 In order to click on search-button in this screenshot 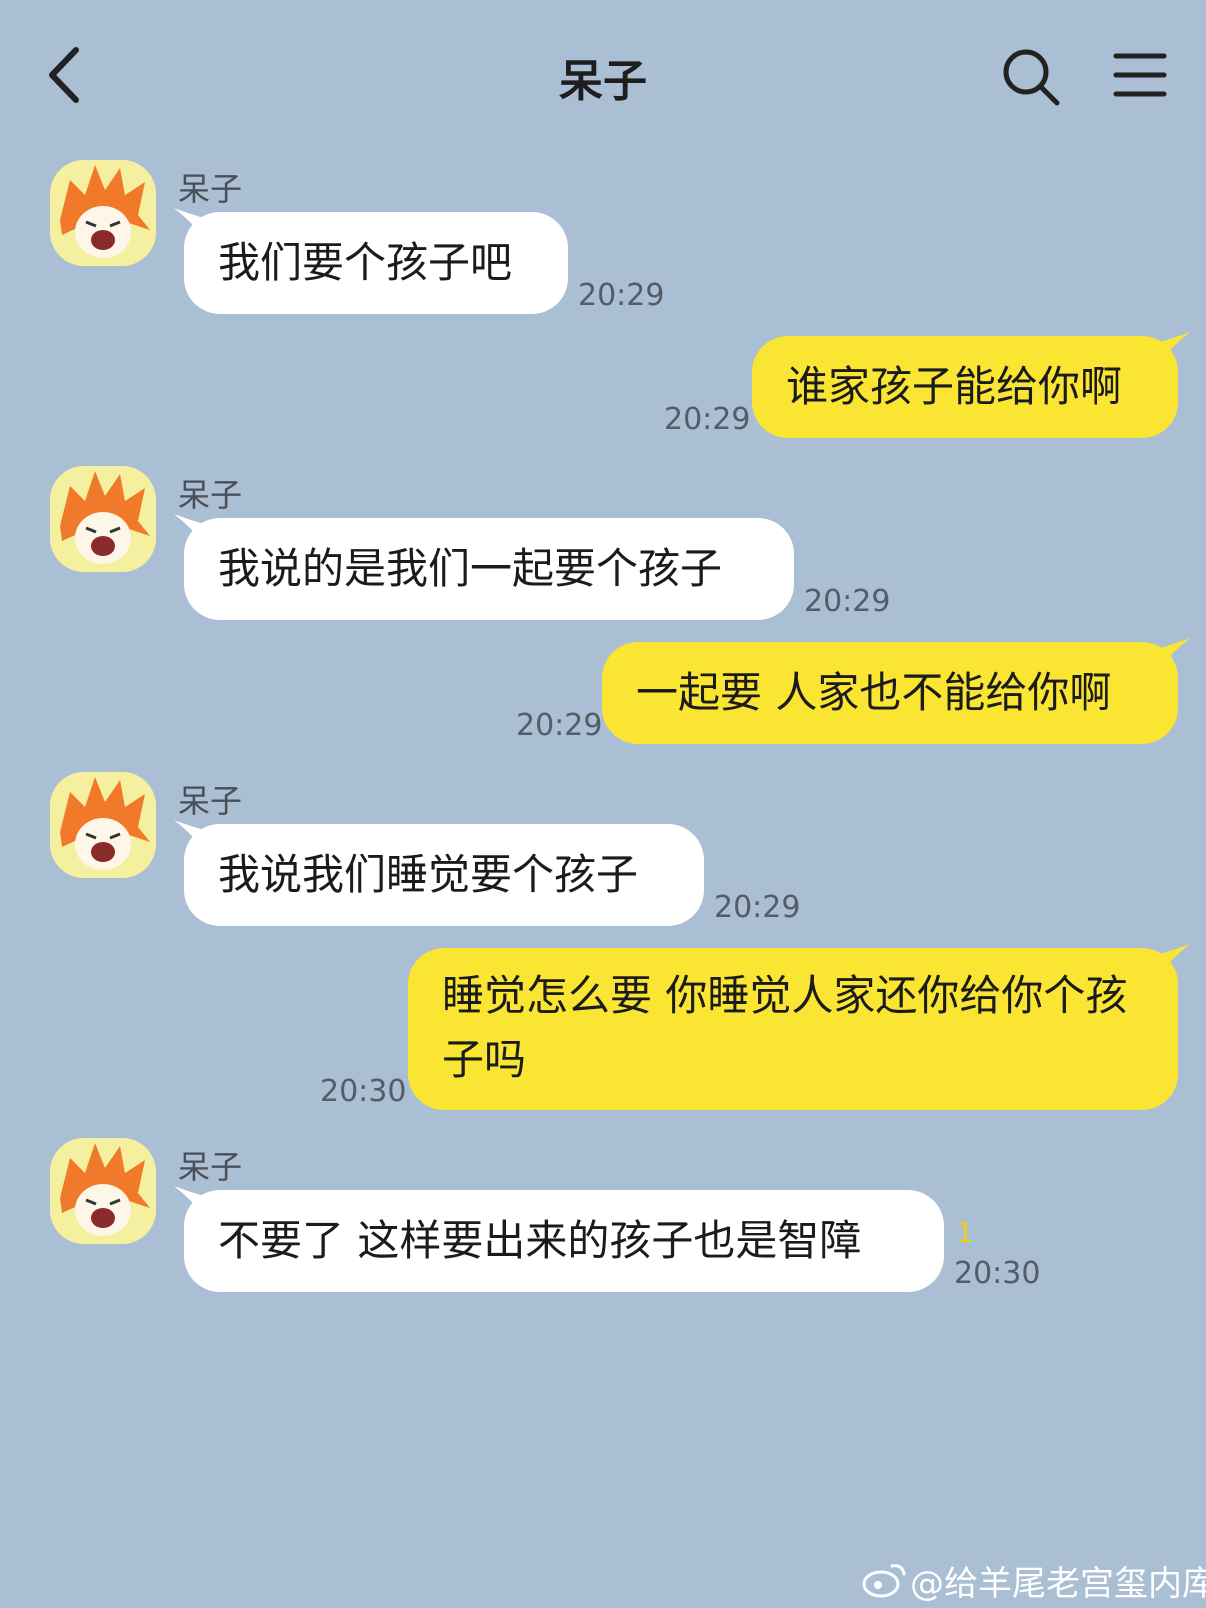, I will do `click(1031, 77)`.